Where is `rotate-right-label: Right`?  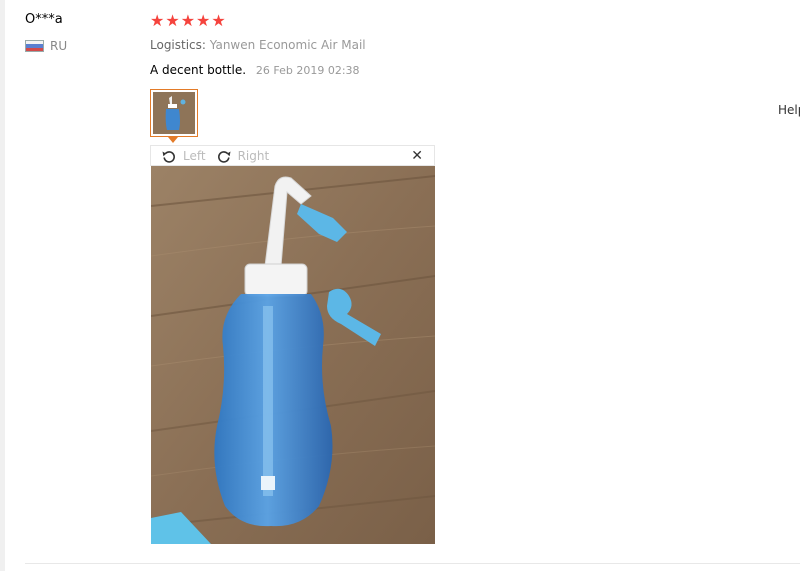
rotate-right-label: Right is located at coordinates (253, 155).